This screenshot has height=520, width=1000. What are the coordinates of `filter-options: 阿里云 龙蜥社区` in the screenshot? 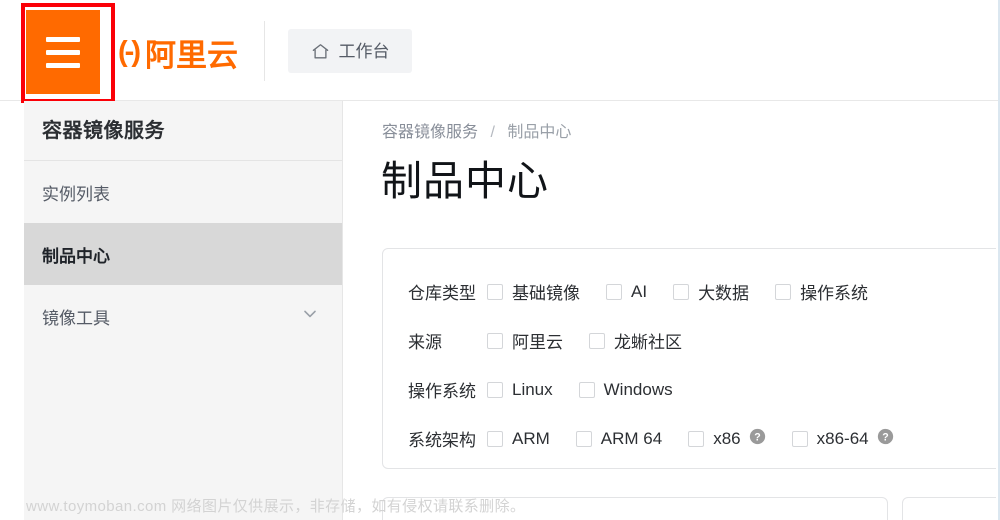 It's located at (597, 340).